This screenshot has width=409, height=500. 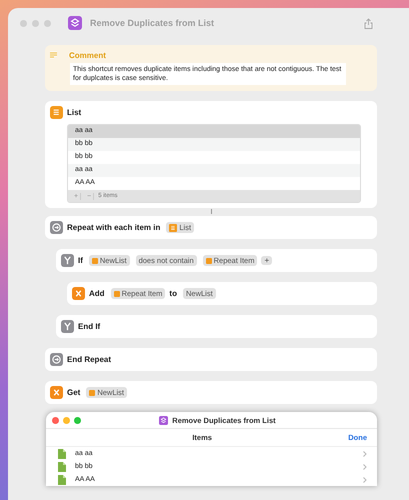 I want to click on action-label: List, so click(x=74, y=112).